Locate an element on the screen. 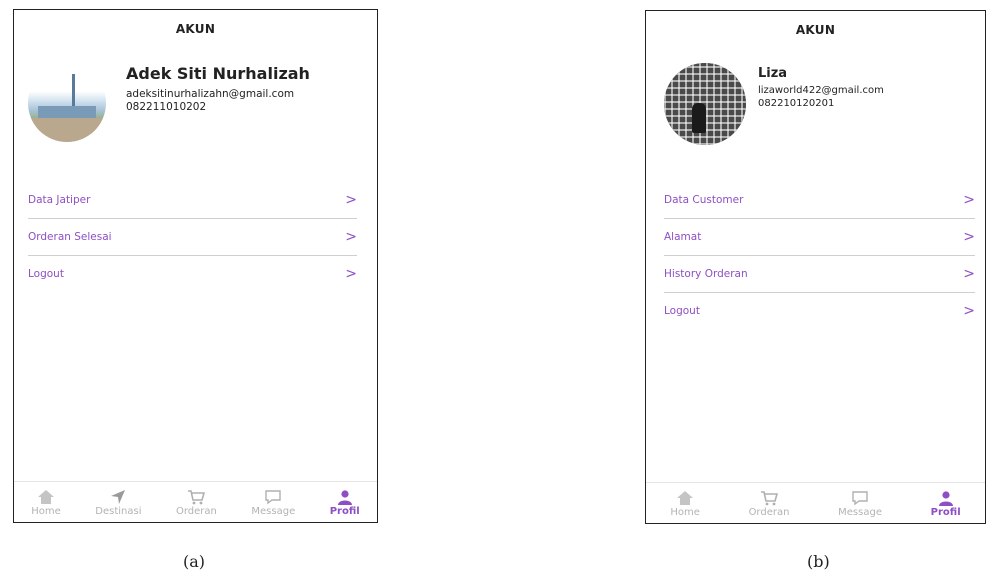  menu-item-label: History Orderan is located at coordinates (706, 274).